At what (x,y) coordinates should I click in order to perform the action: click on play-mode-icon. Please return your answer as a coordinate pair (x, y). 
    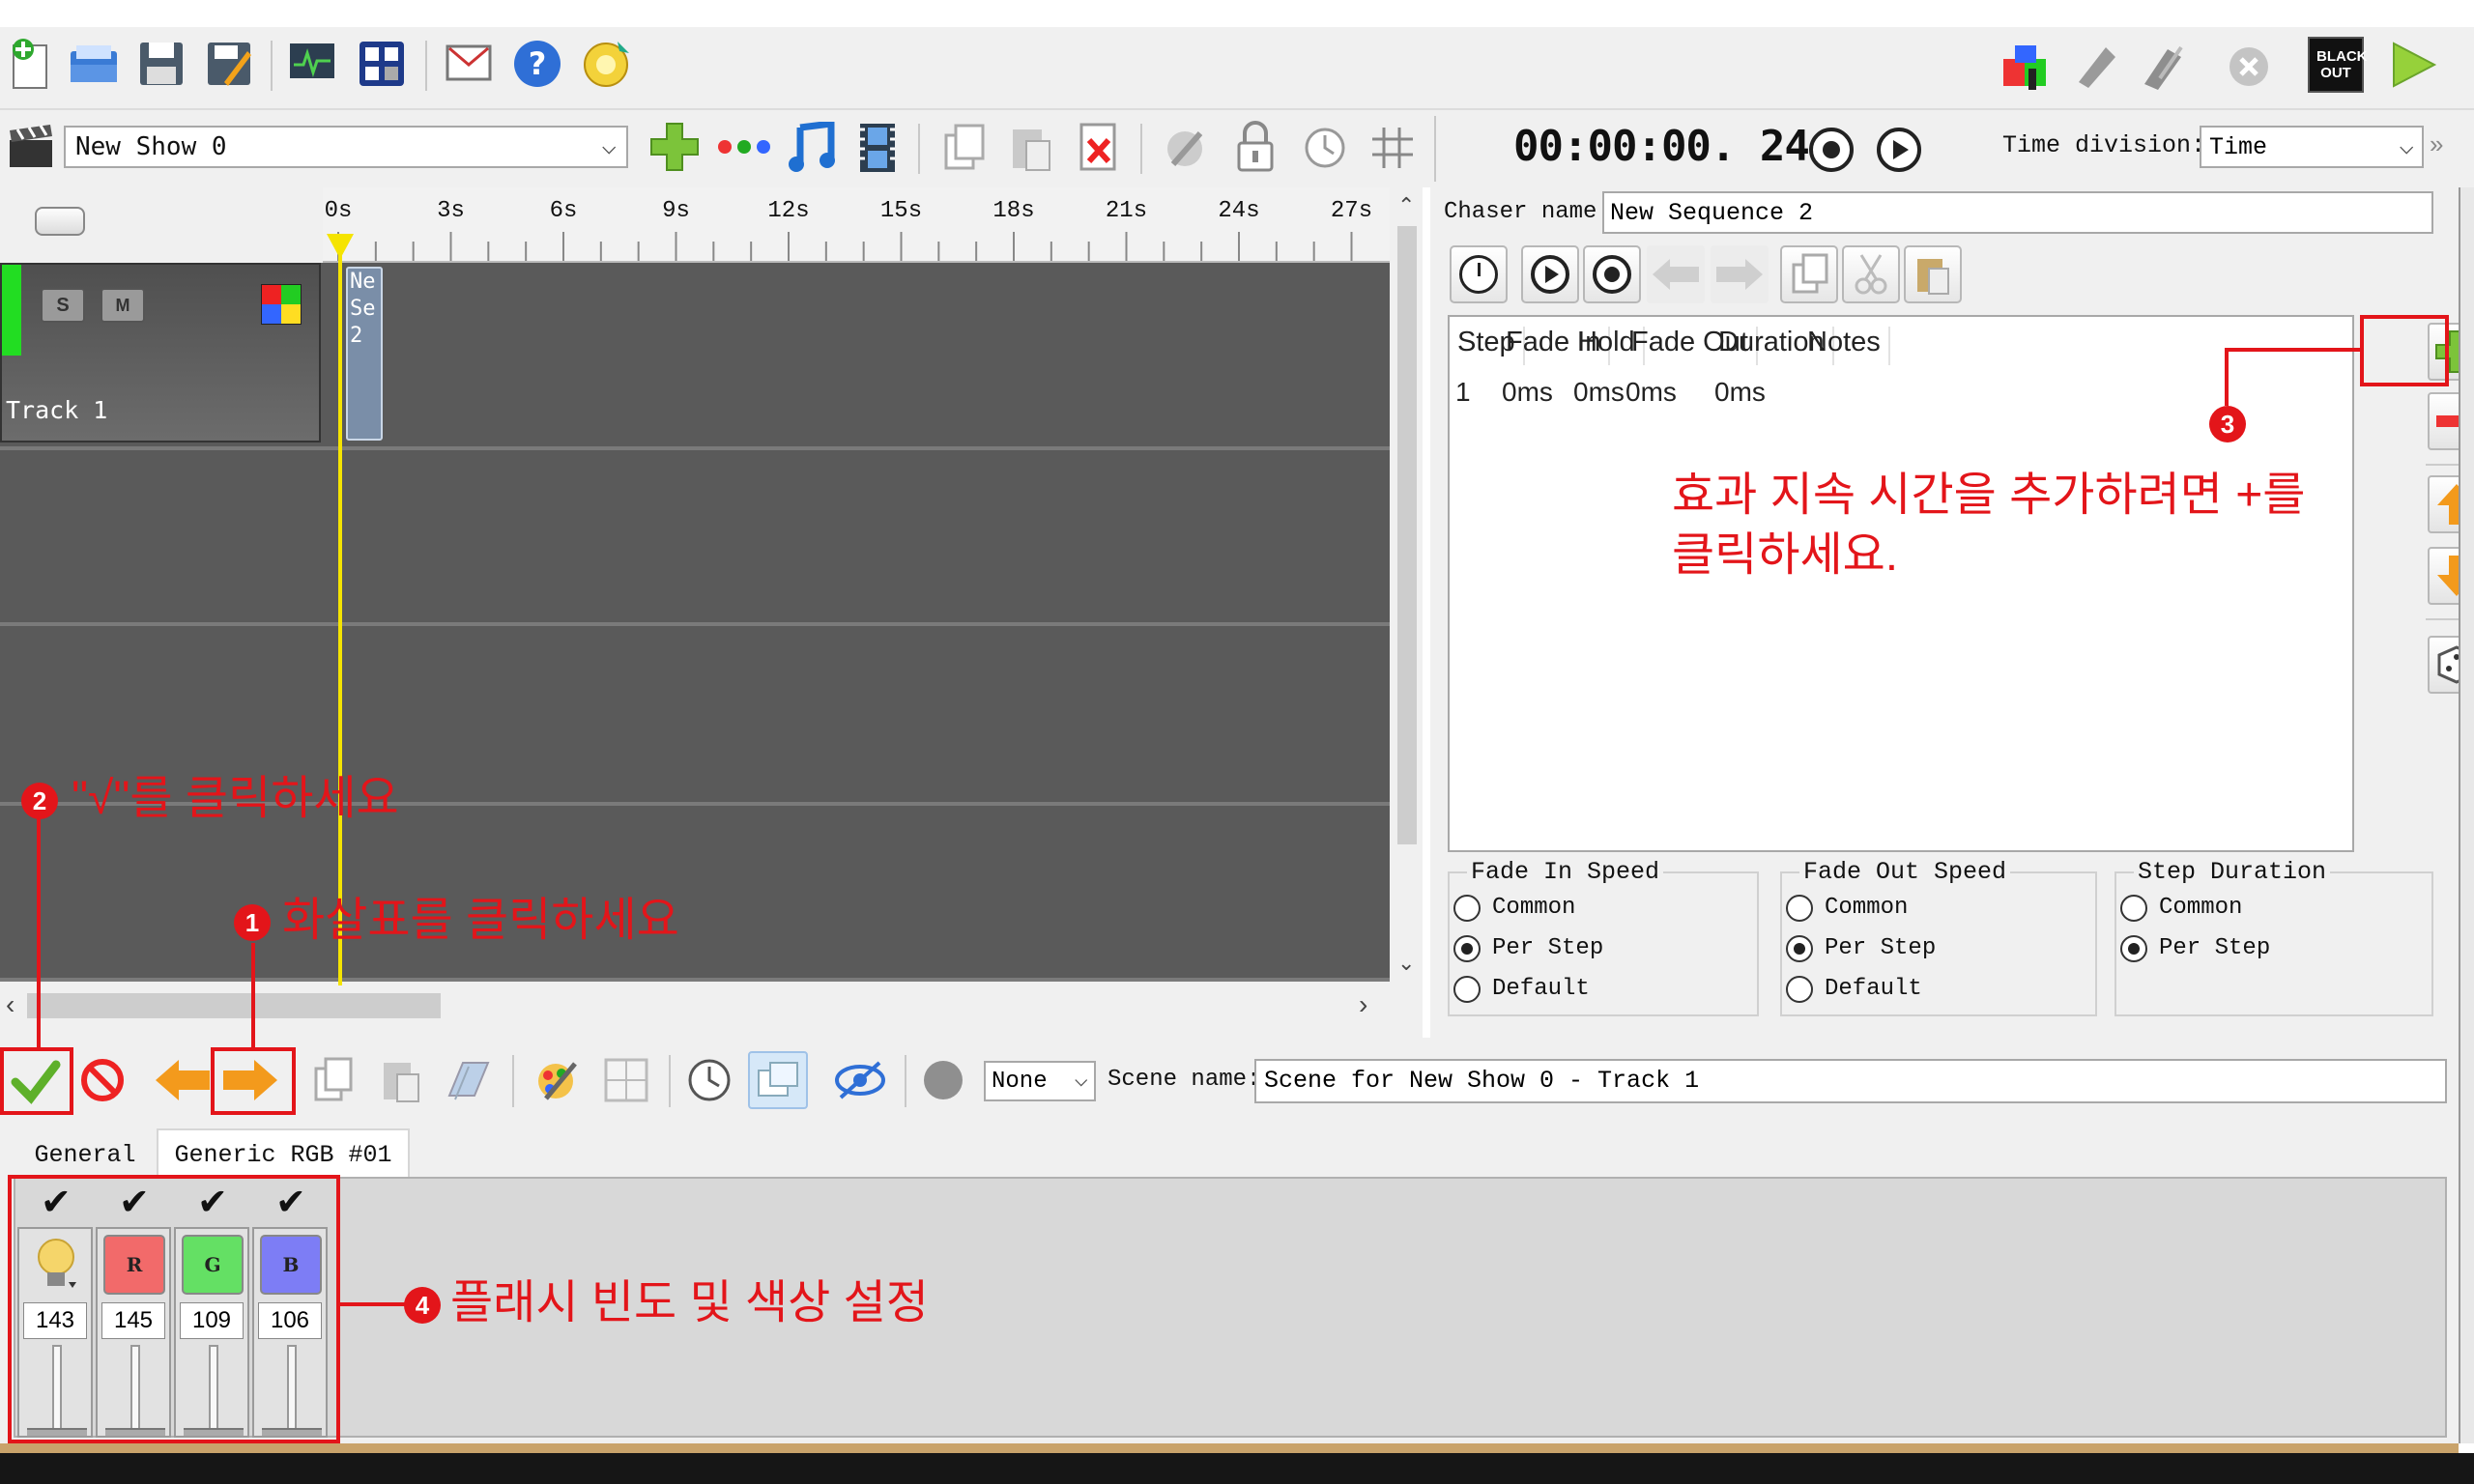
    Looking at the image, I should click on (2413, 65).